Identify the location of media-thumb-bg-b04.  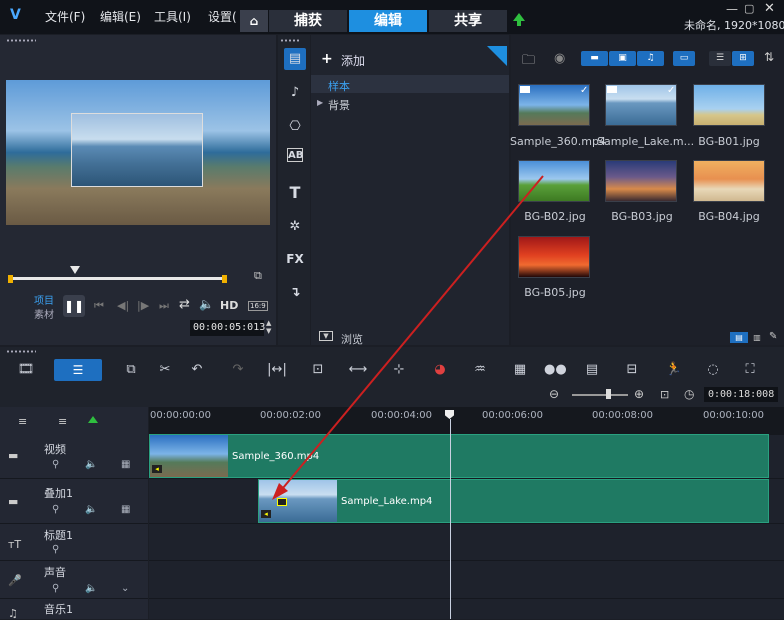
(729, 181).